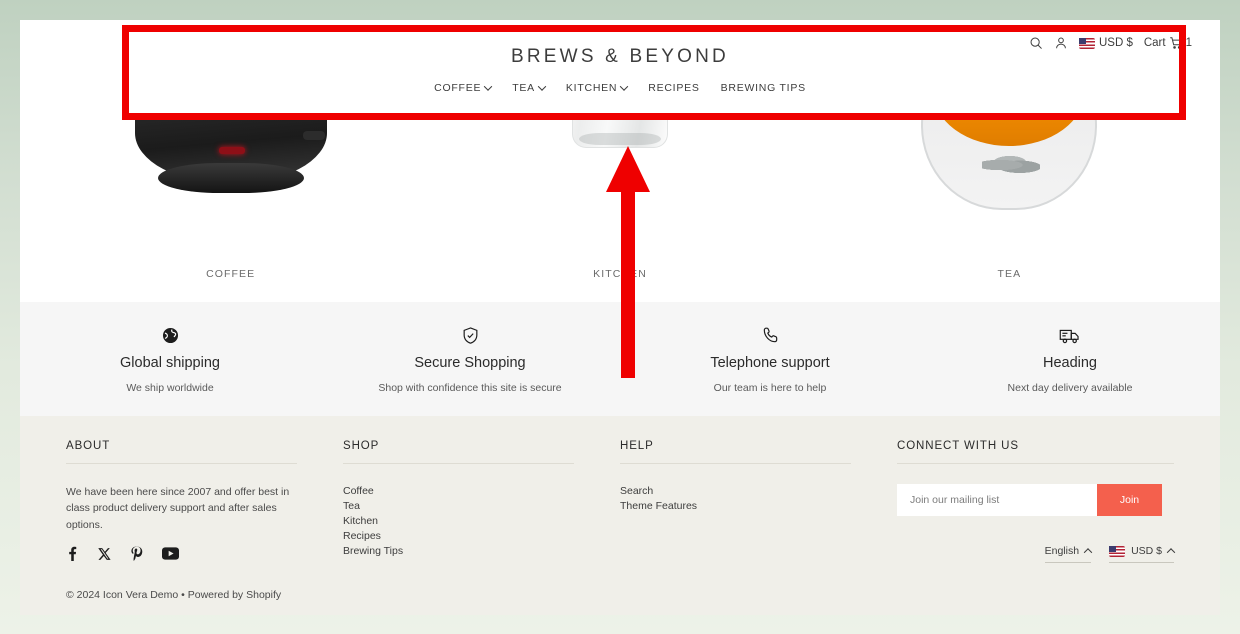 The width and height of the screenshot is (1240, 634). I want to click on newsletter-join-button: Join, so click(1129, 500).